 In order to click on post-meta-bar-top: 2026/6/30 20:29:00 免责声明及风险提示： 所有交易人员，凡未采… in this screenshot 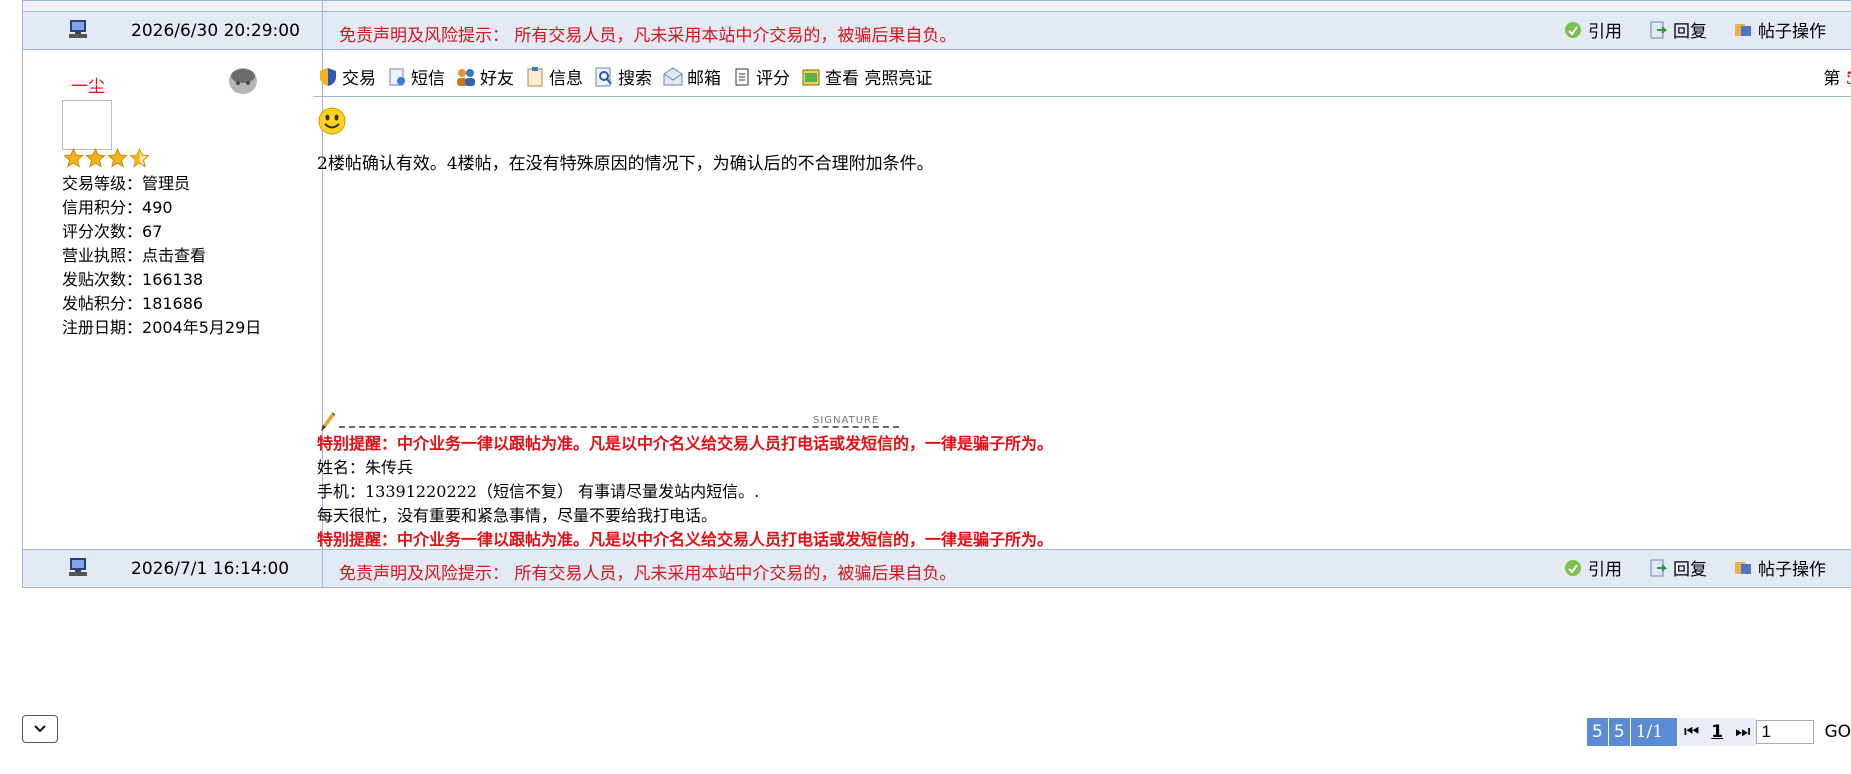, I will do `click(936, 30)`.